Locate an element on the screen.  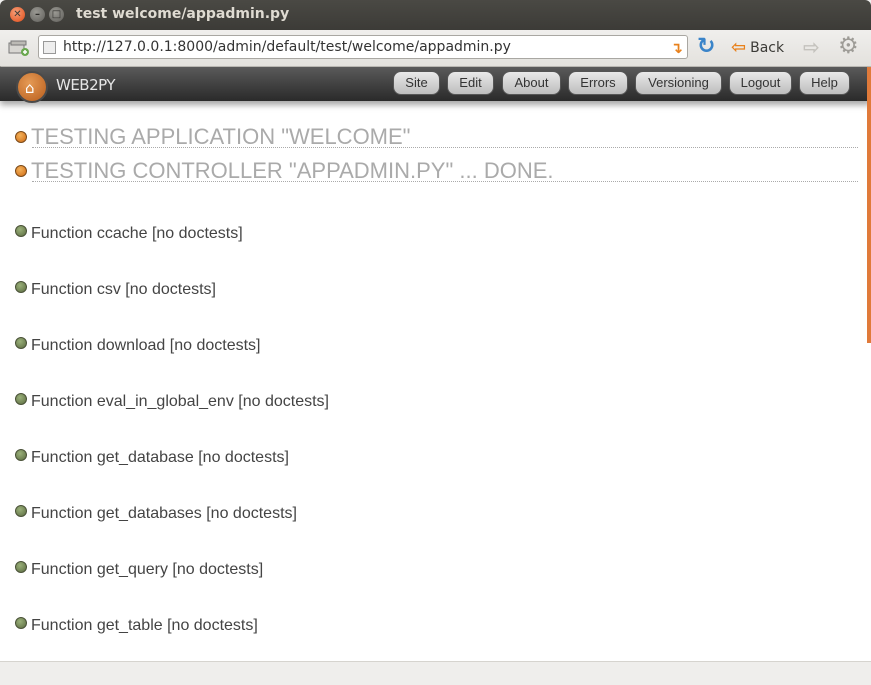
nav-help-button: Help is located at coordinates (824, 83).